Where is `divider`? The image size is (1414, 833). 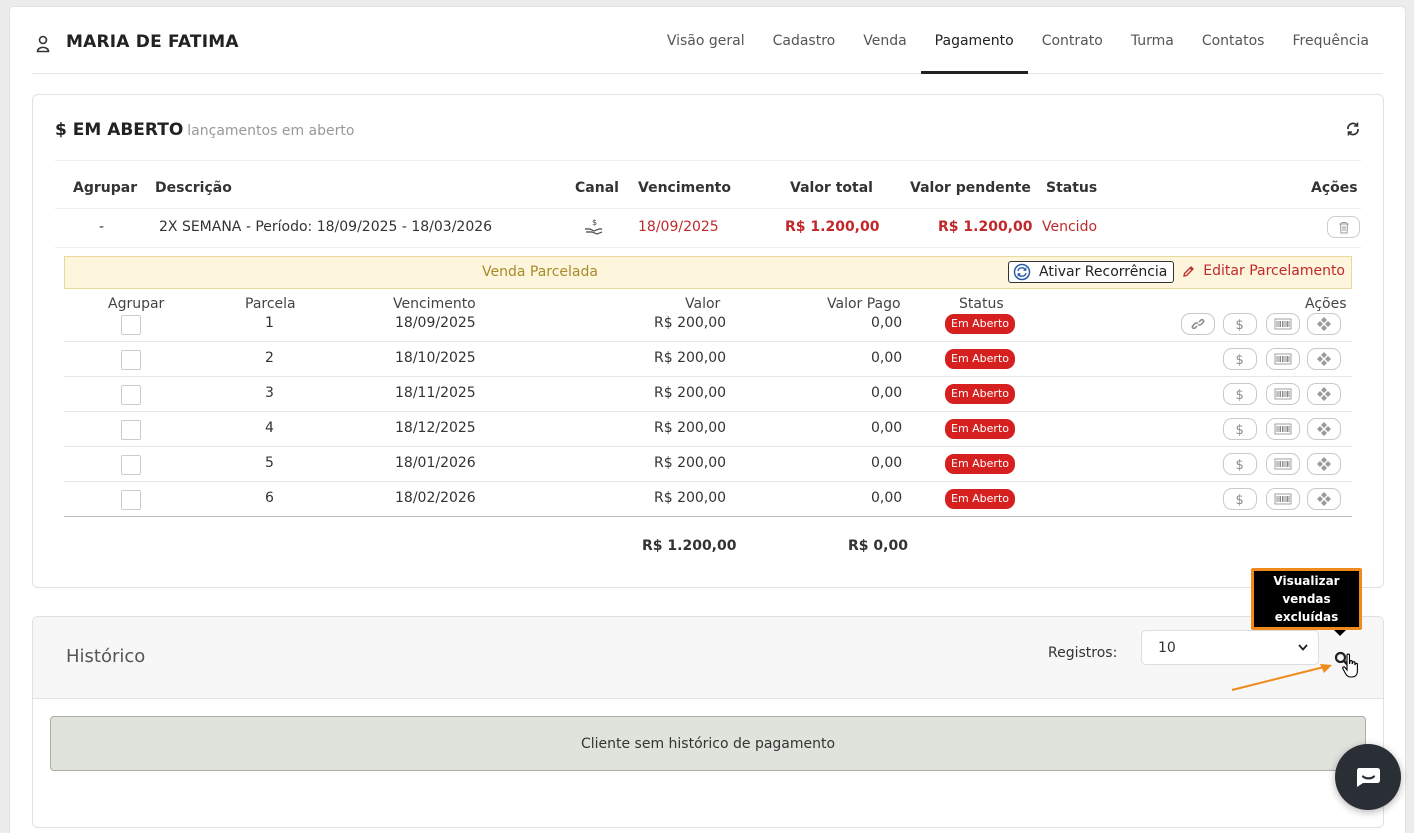 divider is located at coordinates (708, 160).